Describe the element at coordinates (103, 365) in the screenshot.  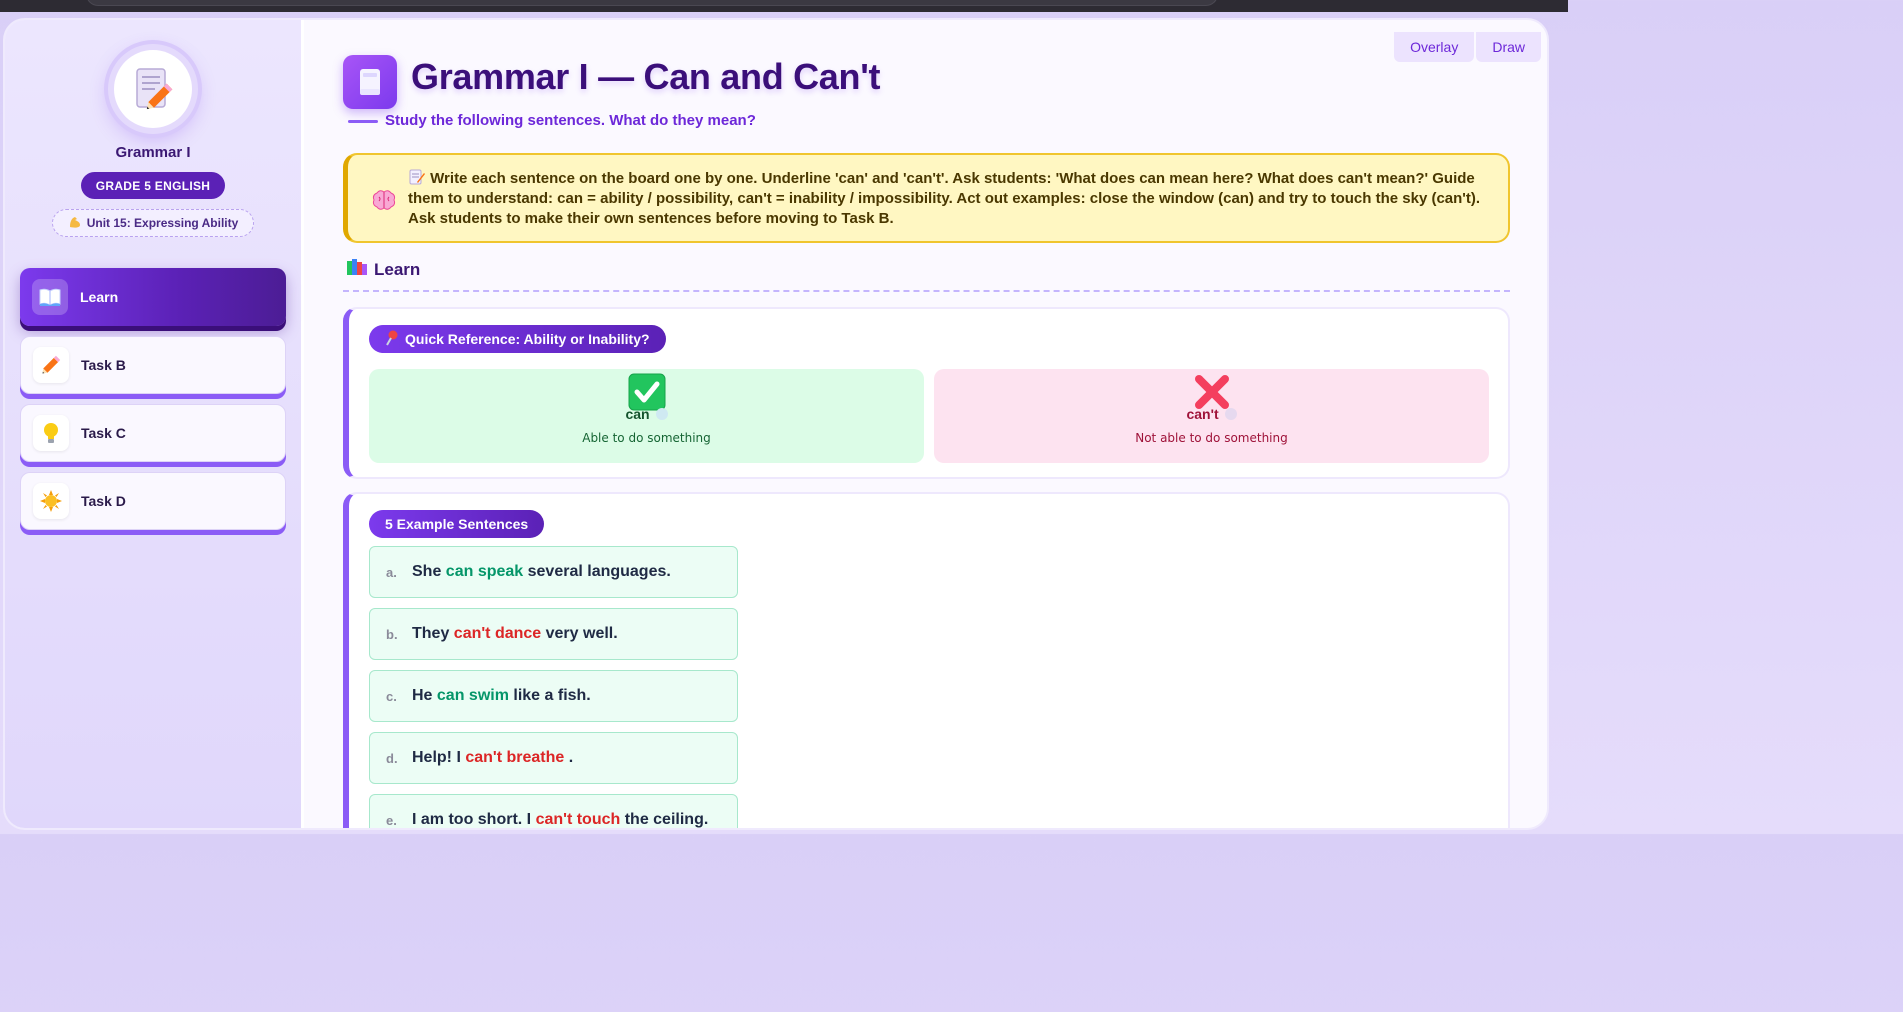
I see `sidebar-item-label: Task B` at that location.